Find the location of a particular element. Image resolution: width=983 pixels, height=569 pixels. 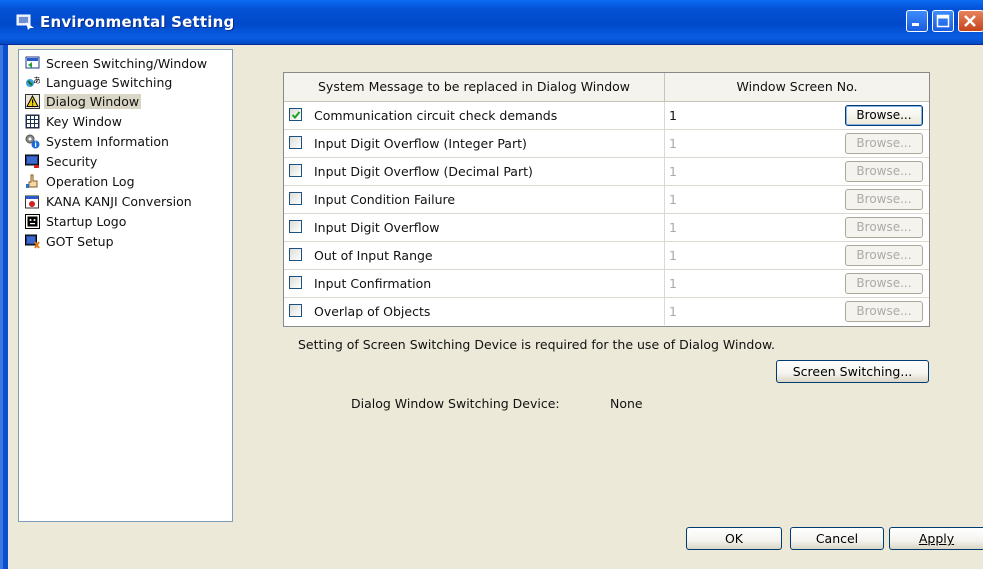

tree-item-label: Startup Logo is located at coordinates (86, 221).